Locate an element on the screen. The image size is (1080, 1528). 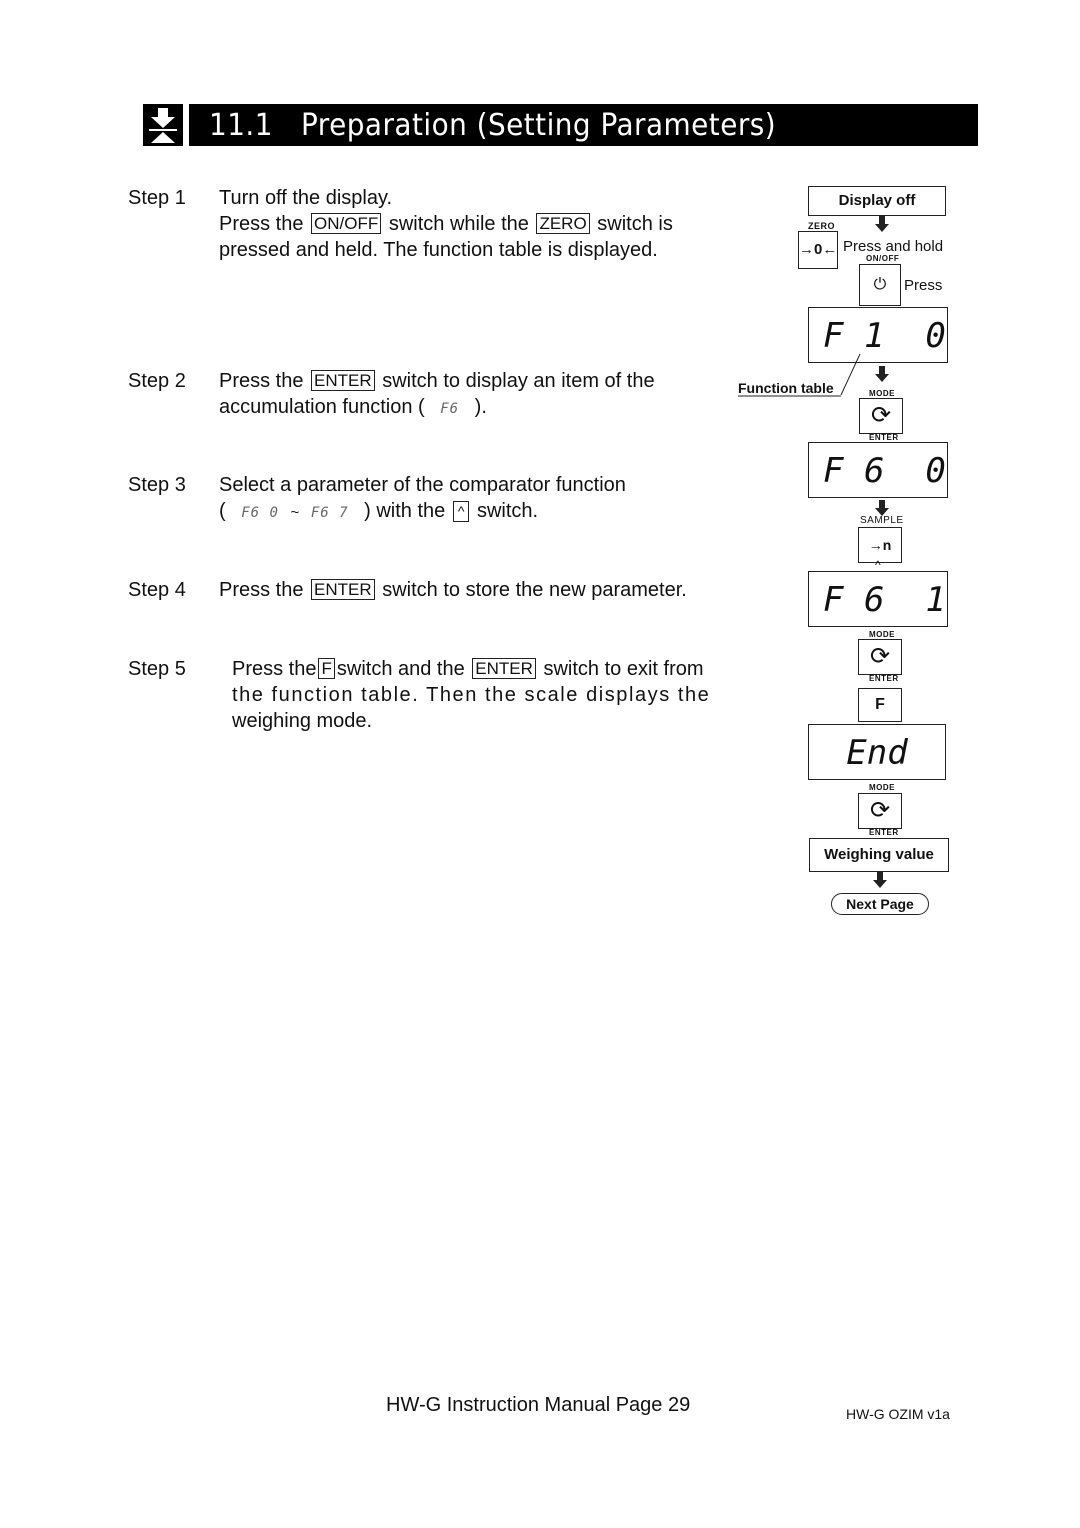
step-5-line-3: weighing mode. is located at coordinates (302, 721).